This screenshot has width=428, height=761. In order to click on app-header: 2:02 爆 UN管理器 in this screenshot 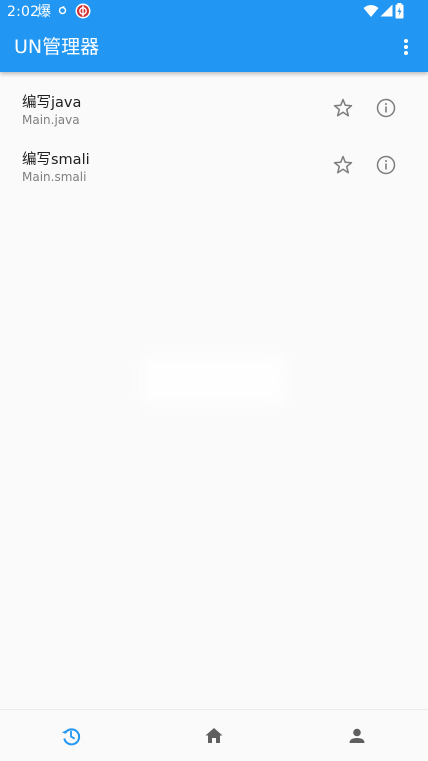, I will do `click(214, 36)`.